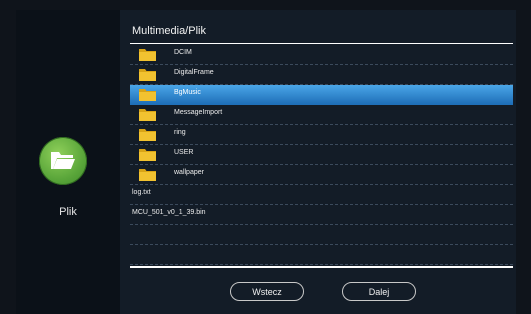 Image resolution: width=531 pixels, height=314 pixels. Describe the element at coordinates (183, 52) in the screenshot. I see `file-name: DCIM` at that location.